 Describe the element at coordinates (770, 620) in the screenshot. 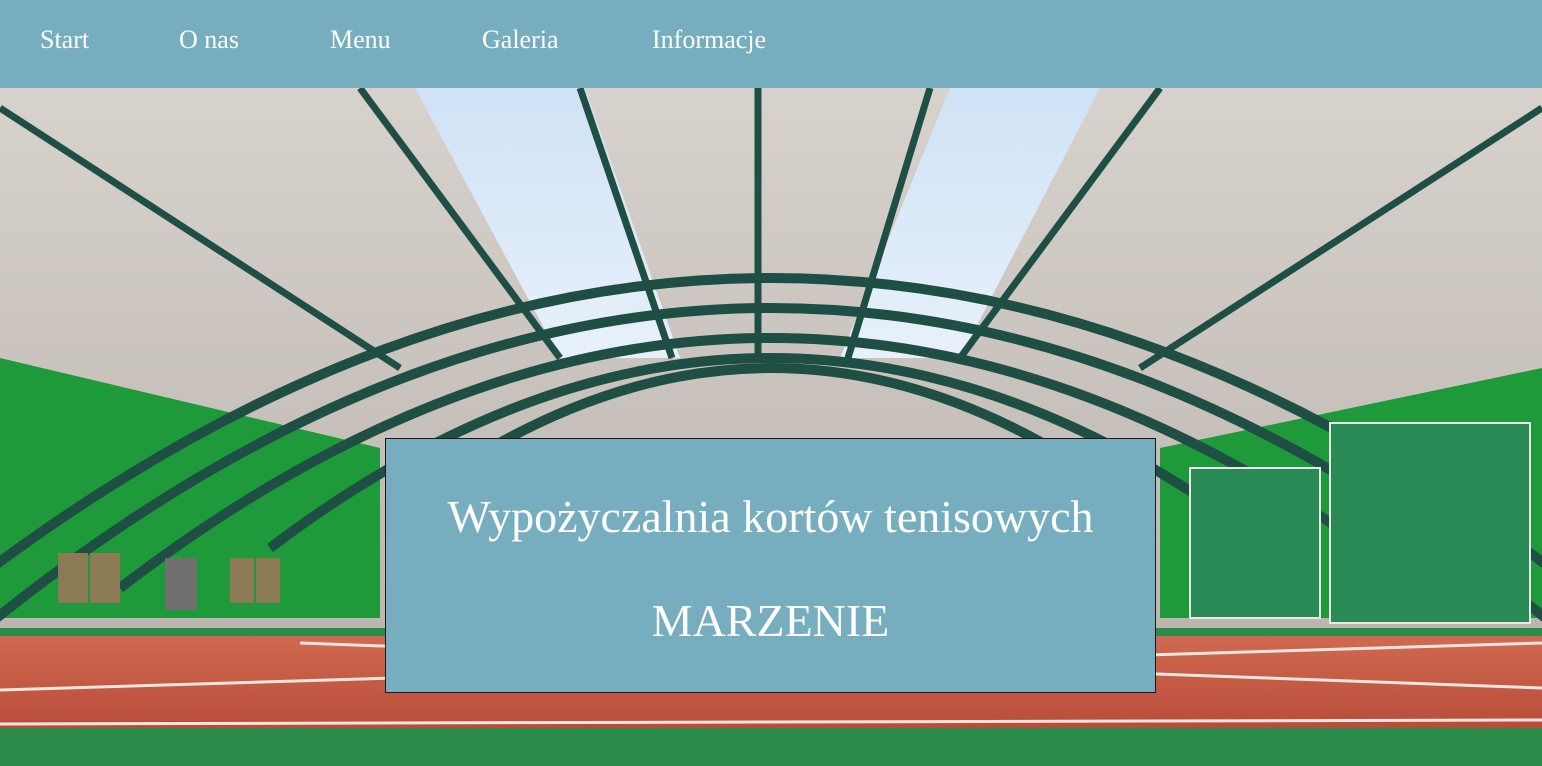

I see `hero-name: MARZENIE` at that location.